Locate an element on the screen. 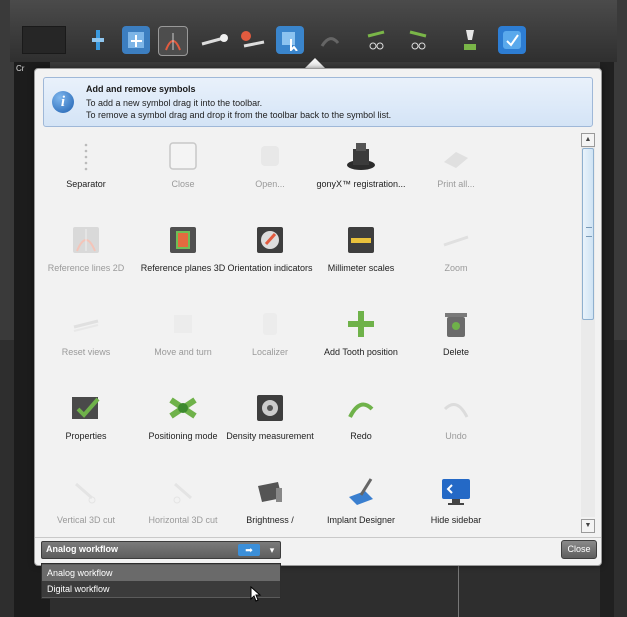 The width and height of the screenshot is (627, 617). symbol-item: Properties is located at coordinates (86, 427).